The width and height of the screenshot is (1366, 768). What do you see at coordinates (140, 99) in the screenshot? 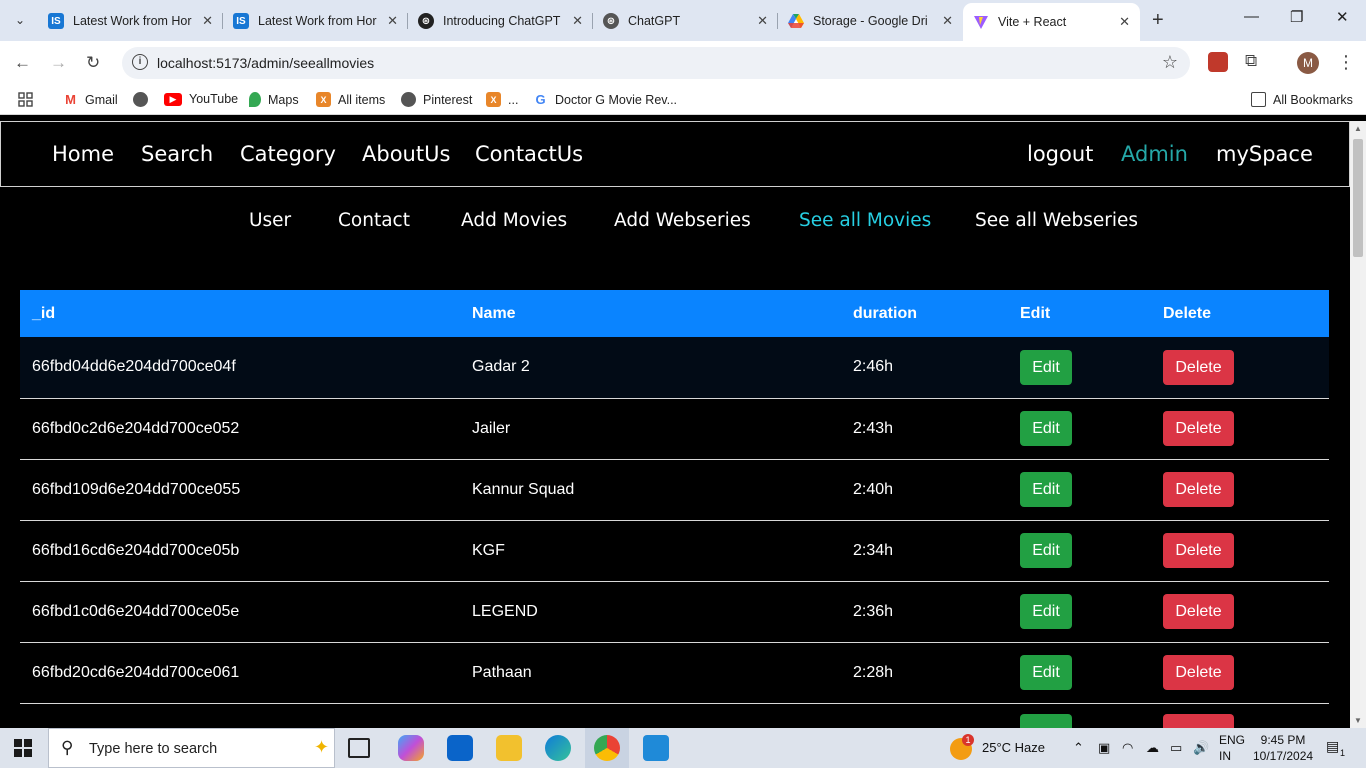
I see `globe-icon` at bounding box center [140, 99].